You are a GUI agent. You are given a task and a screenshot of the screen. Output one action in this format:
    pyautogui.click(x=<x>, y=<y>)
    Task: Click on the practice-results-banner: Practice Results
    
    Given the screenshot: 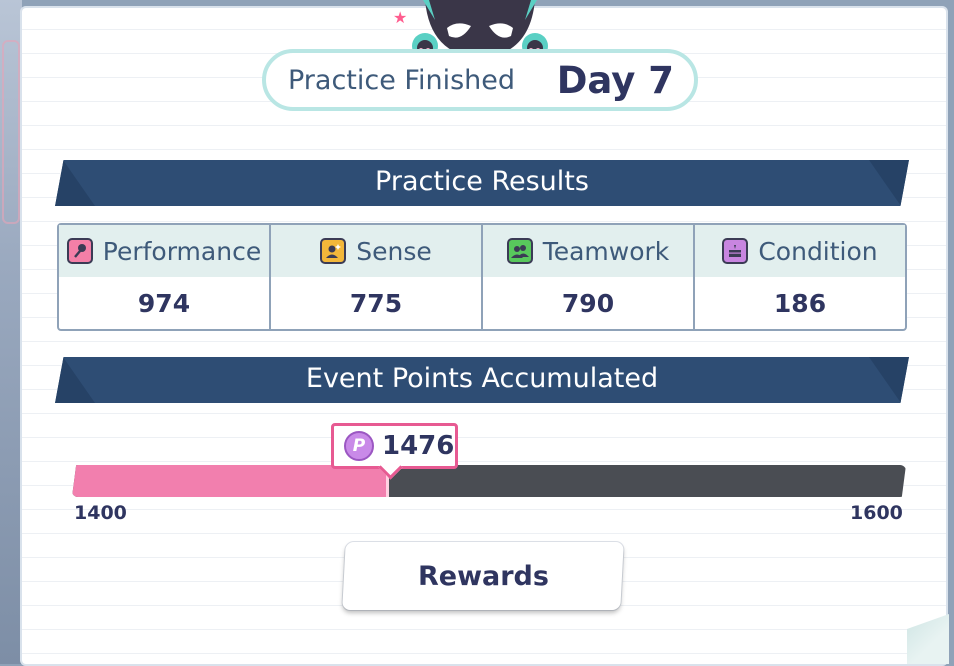 What is the action you would take?
    pyautogui.click(x=482, y=183)
    